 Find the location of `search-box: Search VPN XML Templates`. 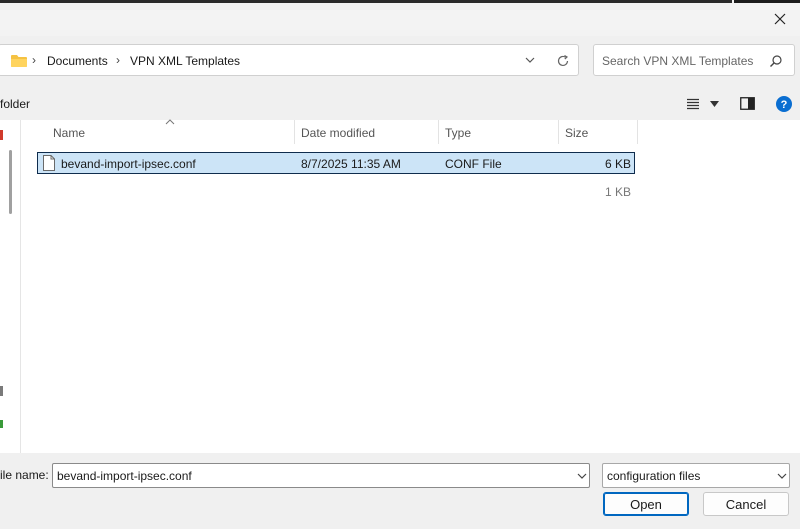

search-box: Search VPN XML Templates is located at coordinates (694, 60).